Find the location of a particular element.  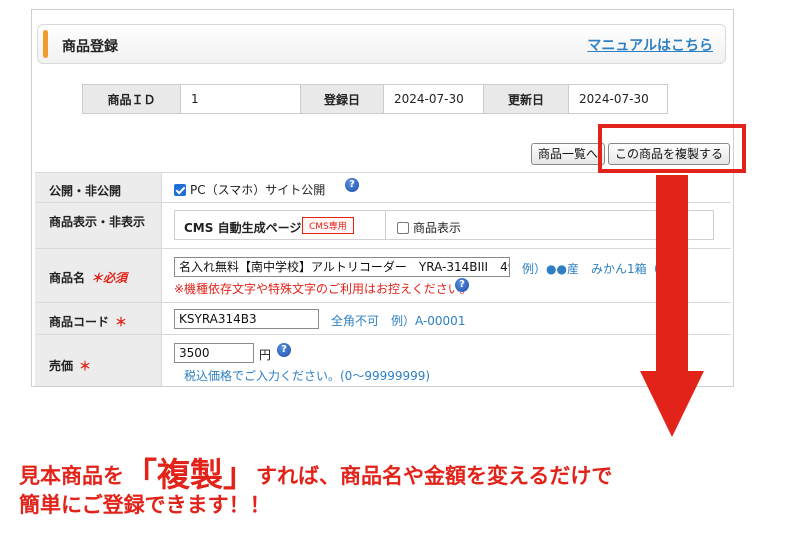

product-code-label-cell: 商品コード ＊ is located at coordinates (98, 318).